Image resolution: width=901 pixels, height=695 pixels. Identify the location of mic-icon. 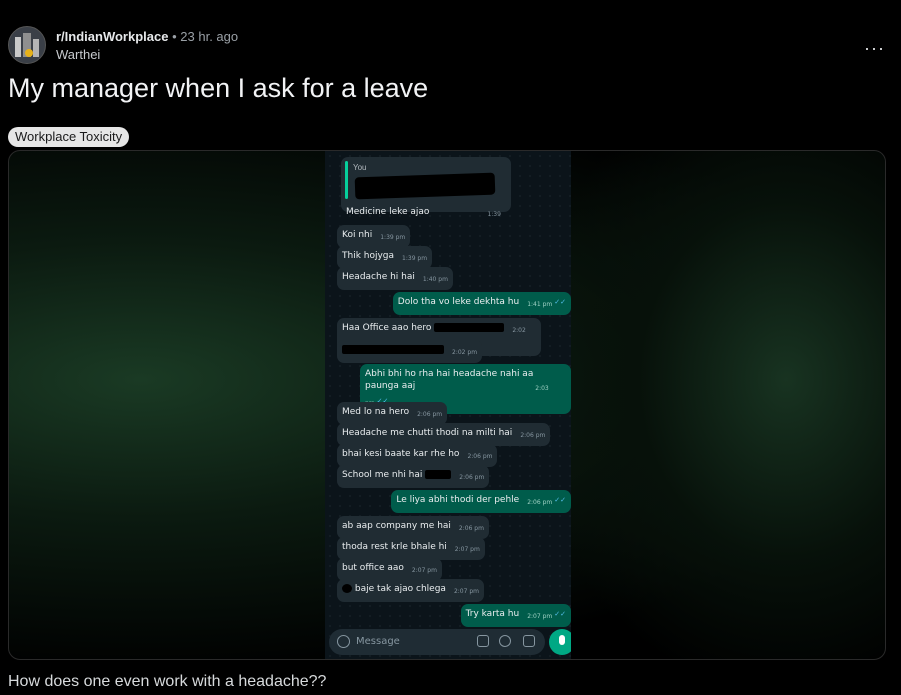
(560, 642).